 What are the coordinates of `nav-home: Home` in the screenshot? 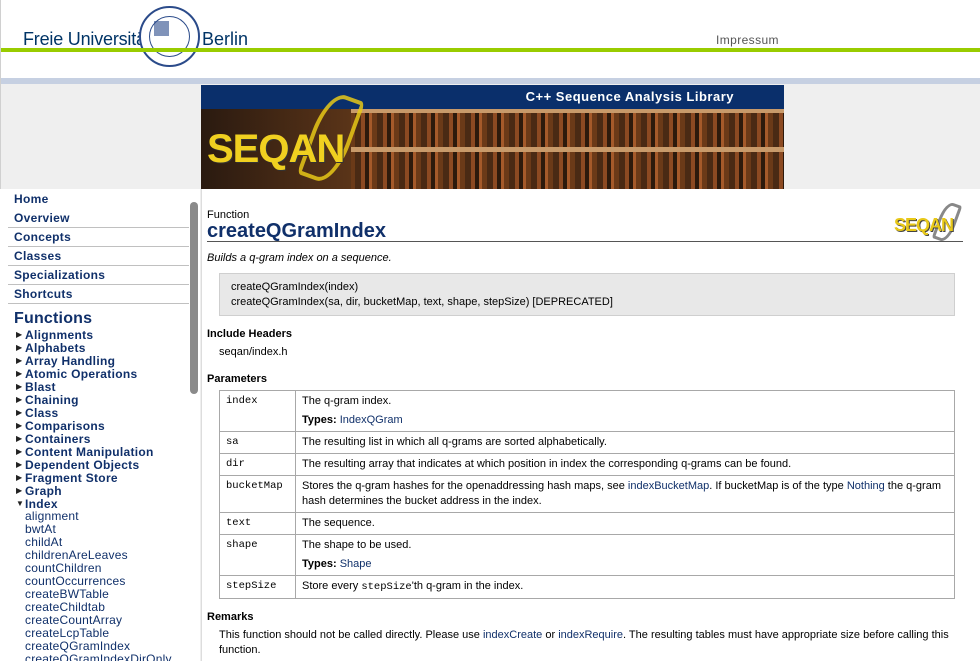 It's located at (98, 199).